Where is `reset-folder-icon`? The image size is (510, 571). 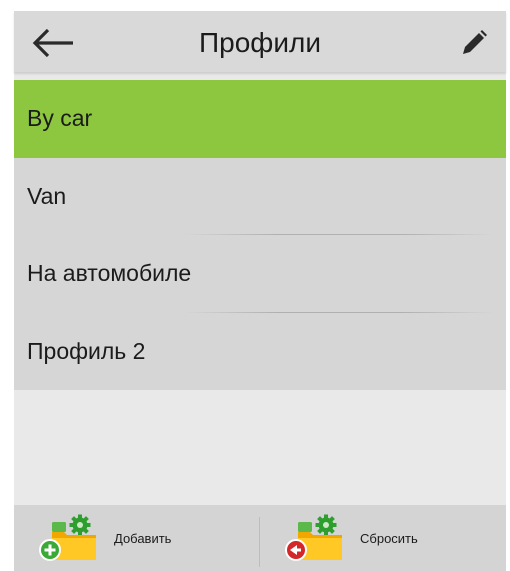 reset-folder-icon is located at coordinates (313, 537).